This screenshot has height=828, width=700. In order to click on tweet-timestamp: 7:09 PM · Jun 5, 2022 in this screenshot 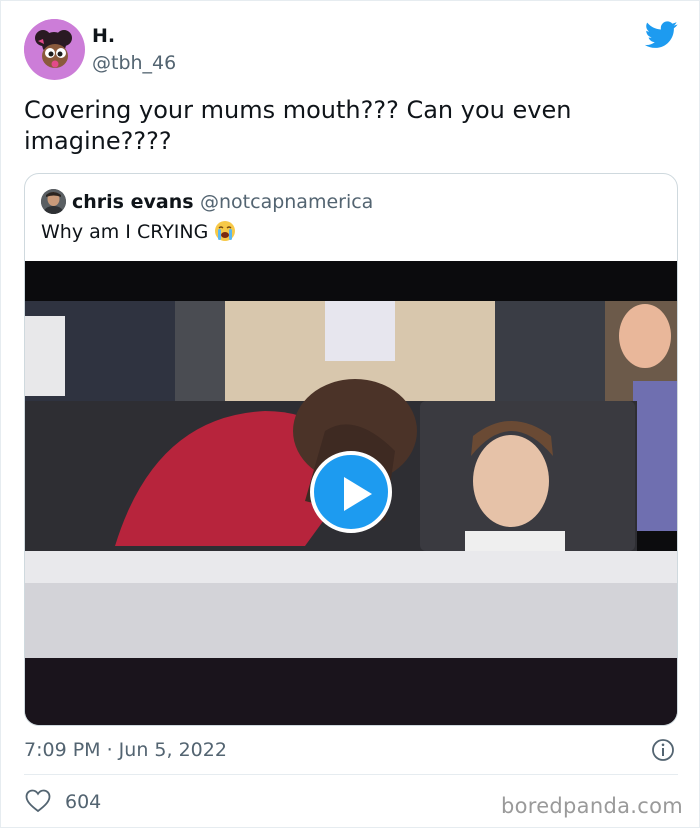, I will do `click(125, 750)`.